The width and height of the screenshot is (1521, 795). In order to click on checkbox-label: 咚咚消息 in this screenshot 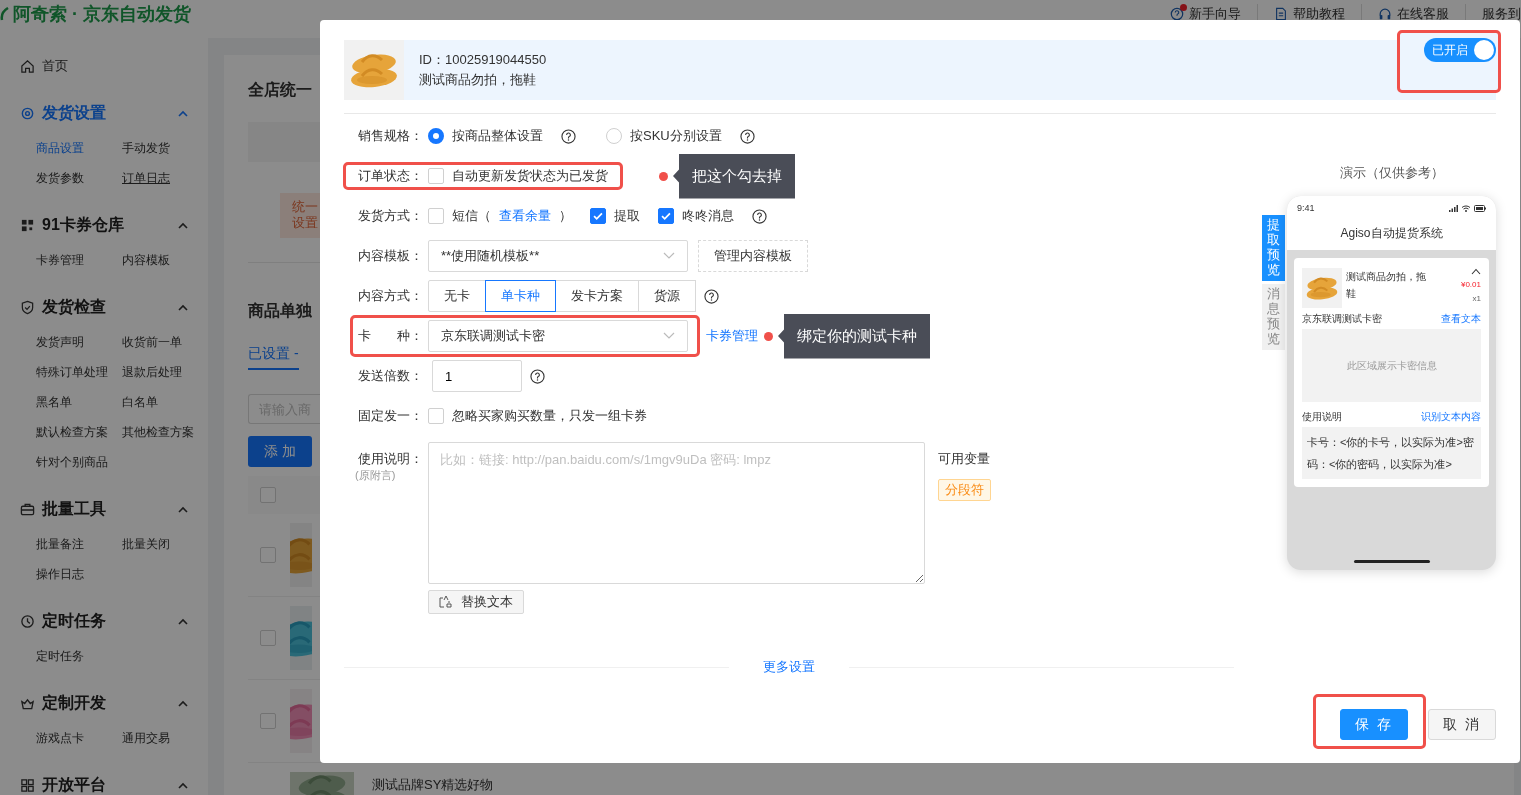, I will do `click(708, 216)`.